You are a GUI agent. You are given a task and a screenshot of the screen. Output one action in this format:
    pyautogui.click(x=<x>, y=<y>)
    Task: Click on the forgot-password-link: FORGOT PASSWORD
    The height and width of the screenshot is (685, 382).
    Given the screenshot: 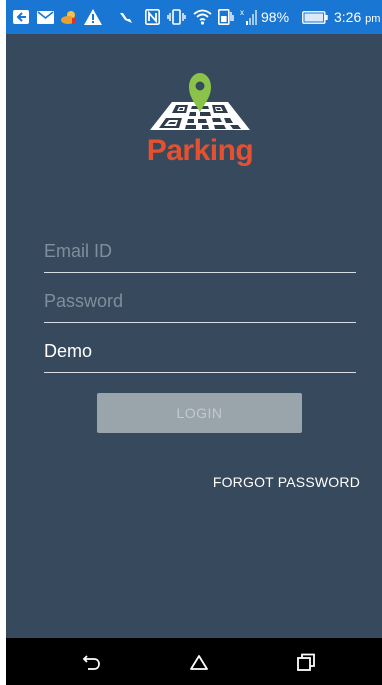 What is the action you would take?
    pyautogui.click(x=283, y=482)
    